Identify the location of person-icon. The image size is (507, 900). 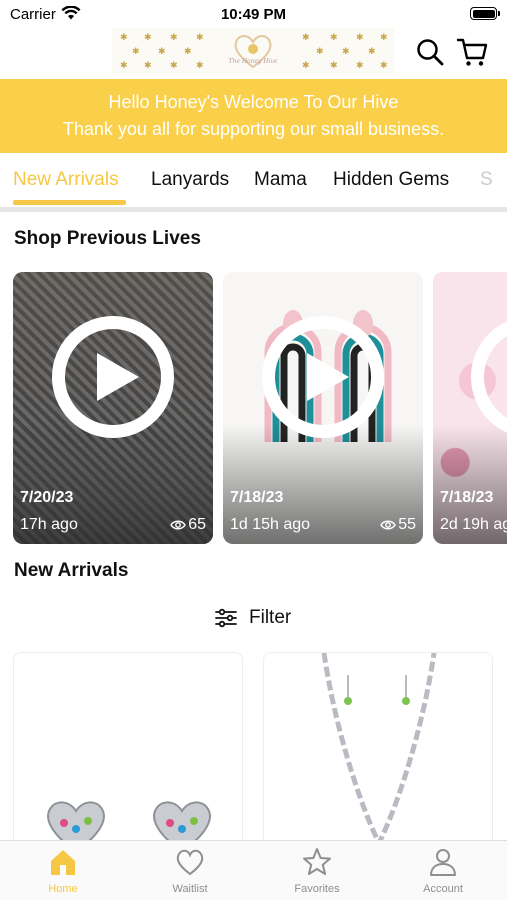
(443, 862).